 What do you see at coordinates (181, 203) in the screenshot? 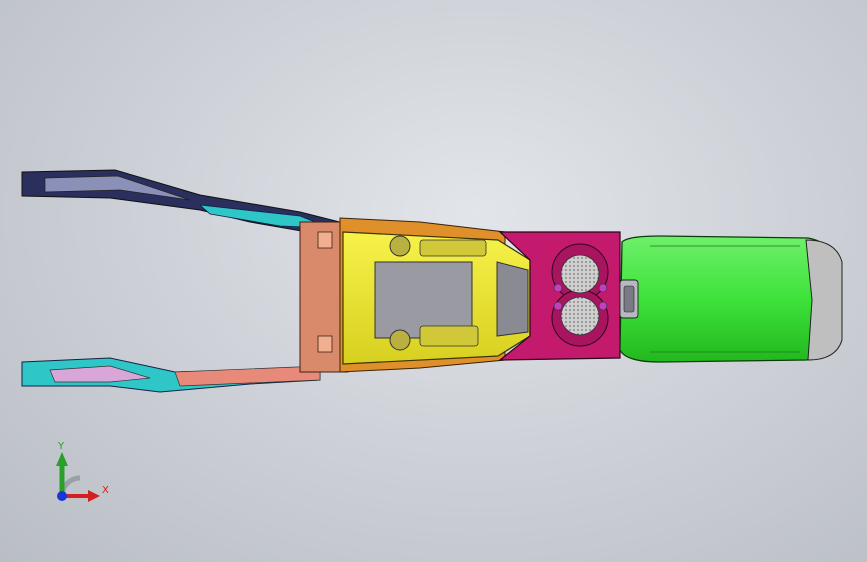
I see `upper-front-rail` at bounding box center [181, 203].